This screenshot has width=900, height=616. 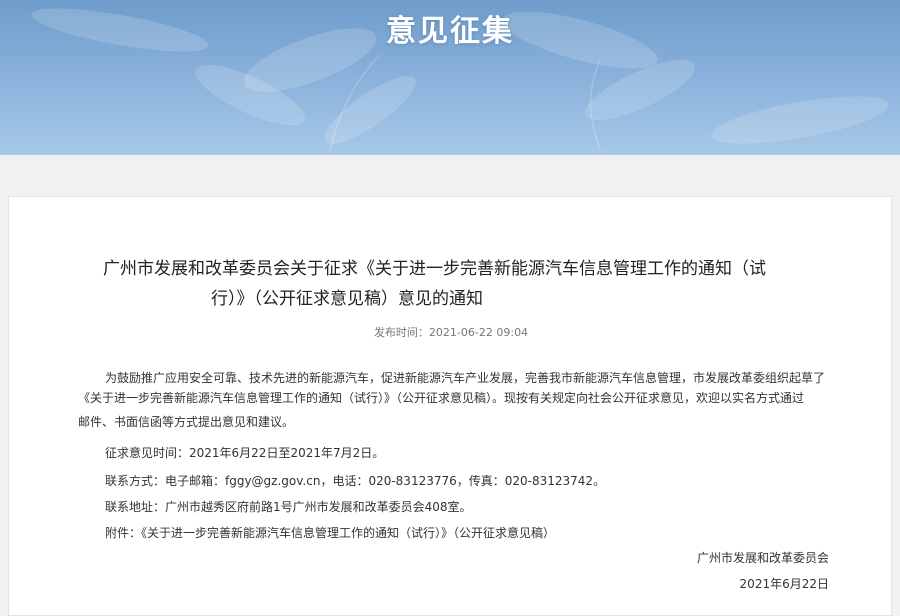 What do you see at coordinates (762, 558) in the screenshot?
I see `signature-organization: 广州市发展和改革委员会` at bounding box center [762, 558].